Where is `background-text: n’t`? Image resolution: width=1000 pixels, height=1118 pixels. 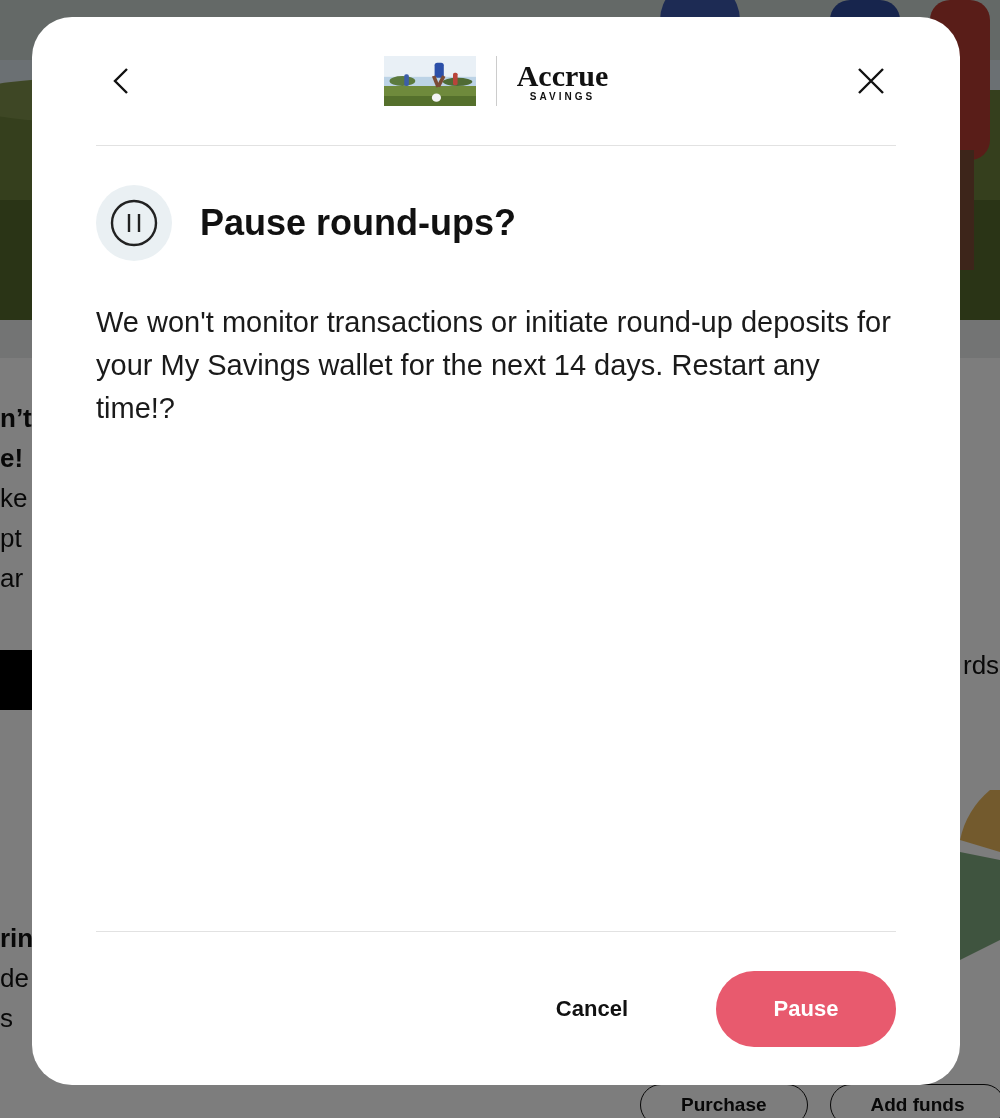
background-text: n’t is located at coordinates (16, 418).